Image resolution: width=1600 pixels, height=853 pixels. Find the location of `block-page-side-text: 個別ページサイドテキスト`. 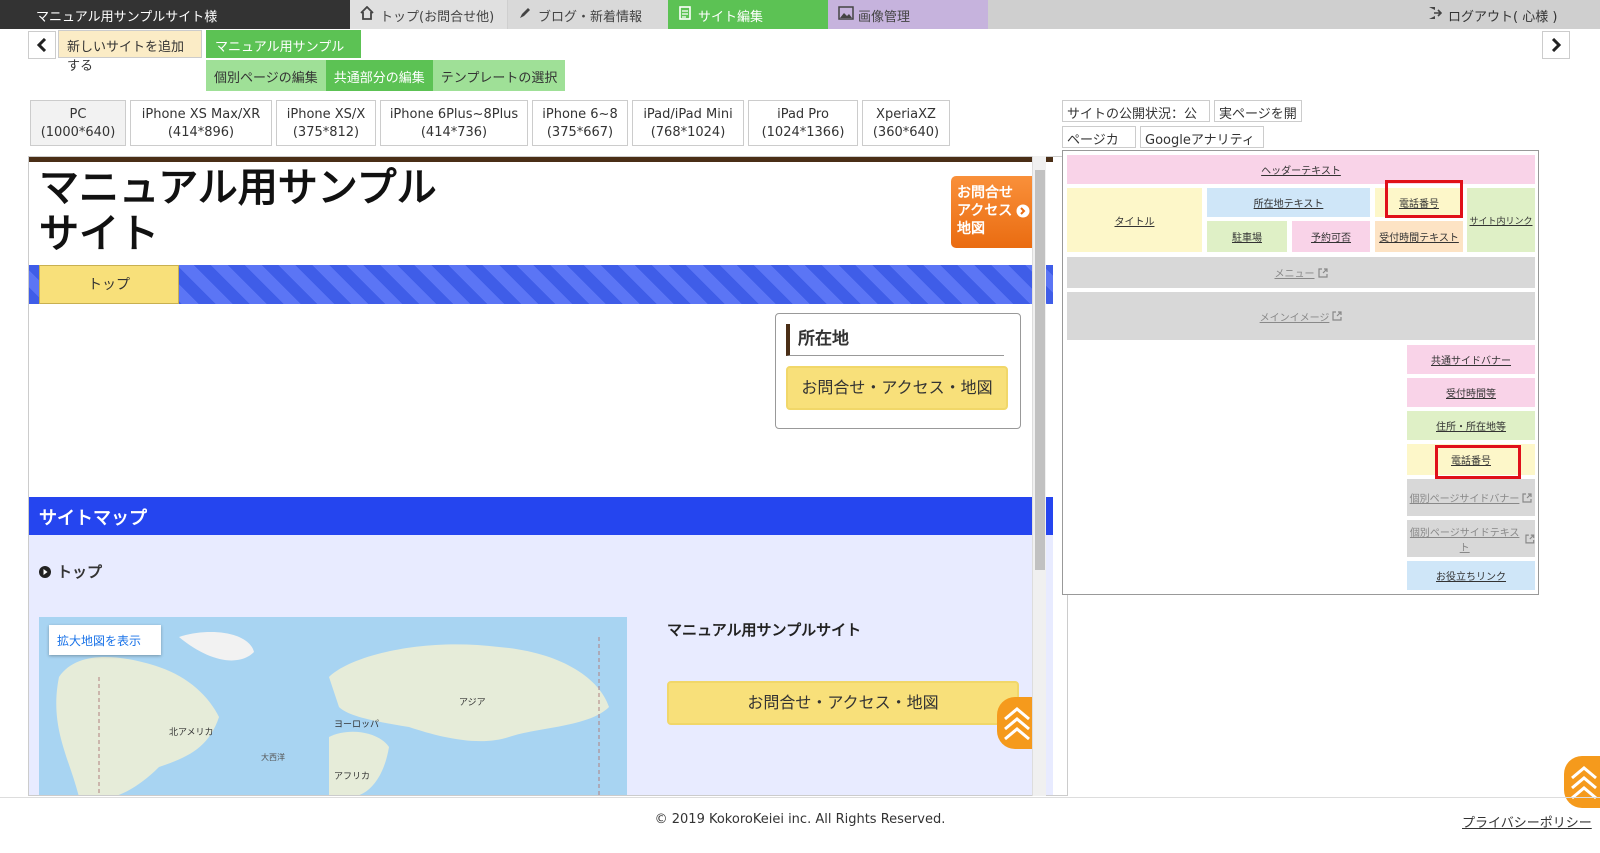

block-page-side-text: 個別ページサイドテキスト is located at coordinates (1471, 538).